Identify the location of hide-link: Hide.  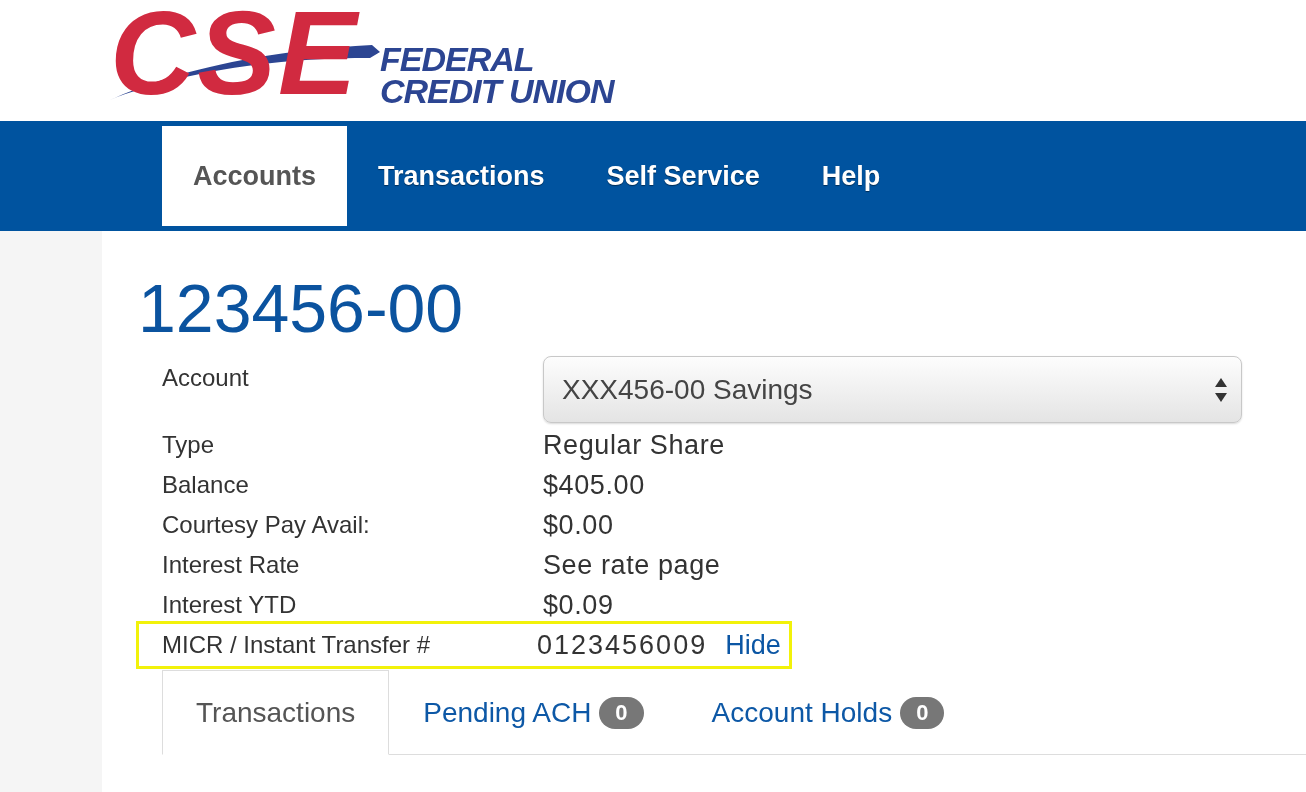
(753, 645).